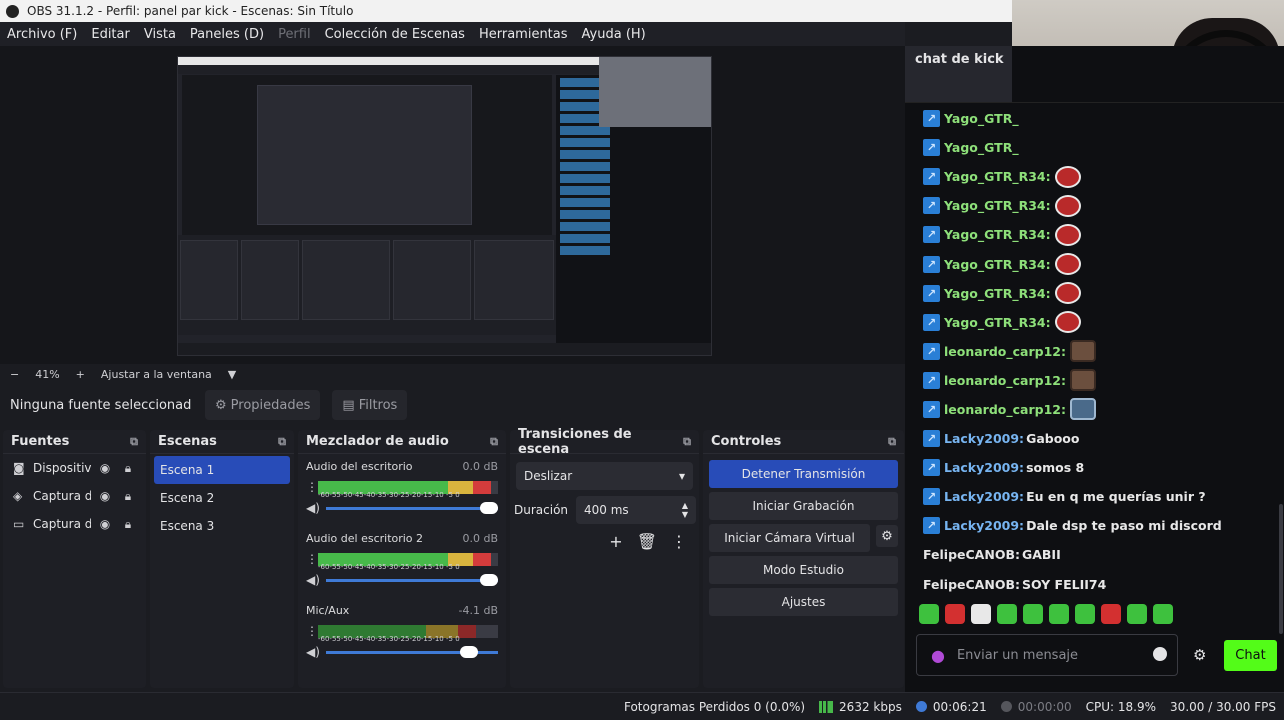 Image resolution: width=1284 pixels, height=720 pixels. Describe the element at coordinates (604, 476) in the screenshot. I see `transition-select: Deslizar ▾` at that location.